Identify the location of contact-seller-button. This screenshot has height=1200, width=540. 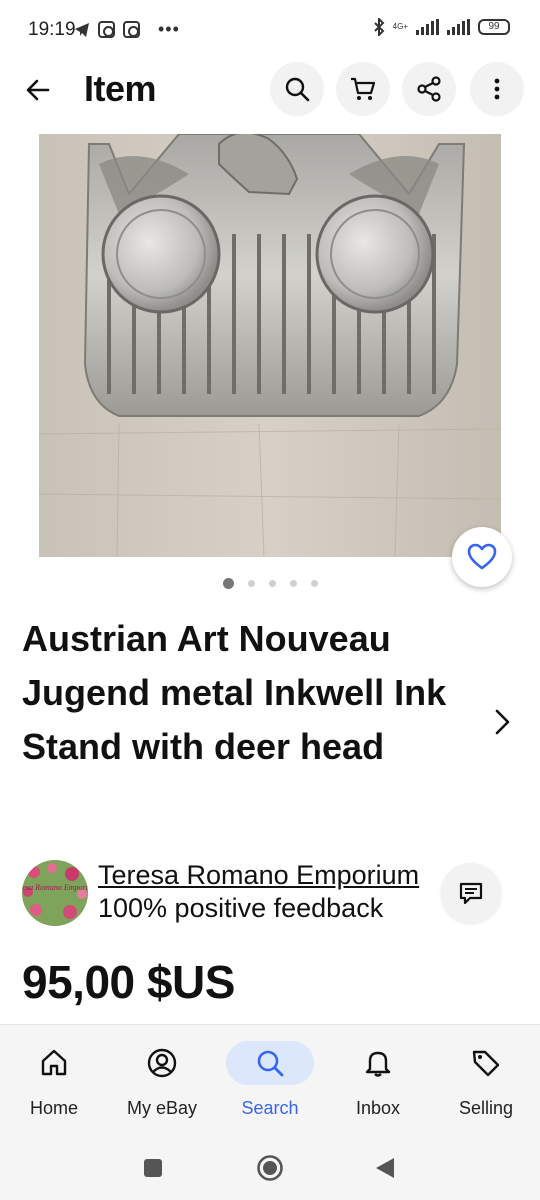
(471, 893).